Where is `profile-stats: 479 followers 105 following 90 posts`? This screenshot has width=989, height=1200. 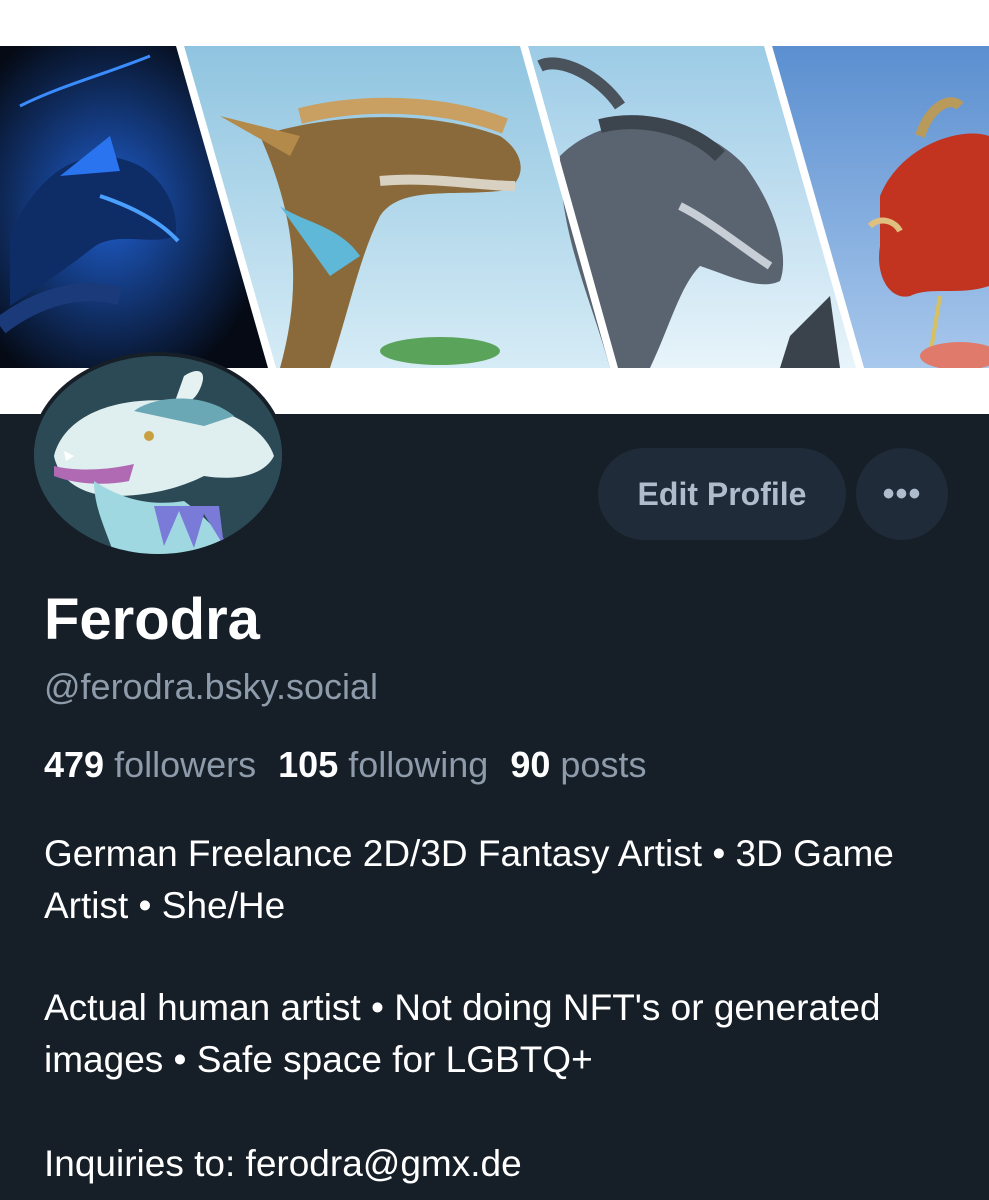
profile-stats: 479 followers 105 following 90 posts is located at coordinates (345, 765).